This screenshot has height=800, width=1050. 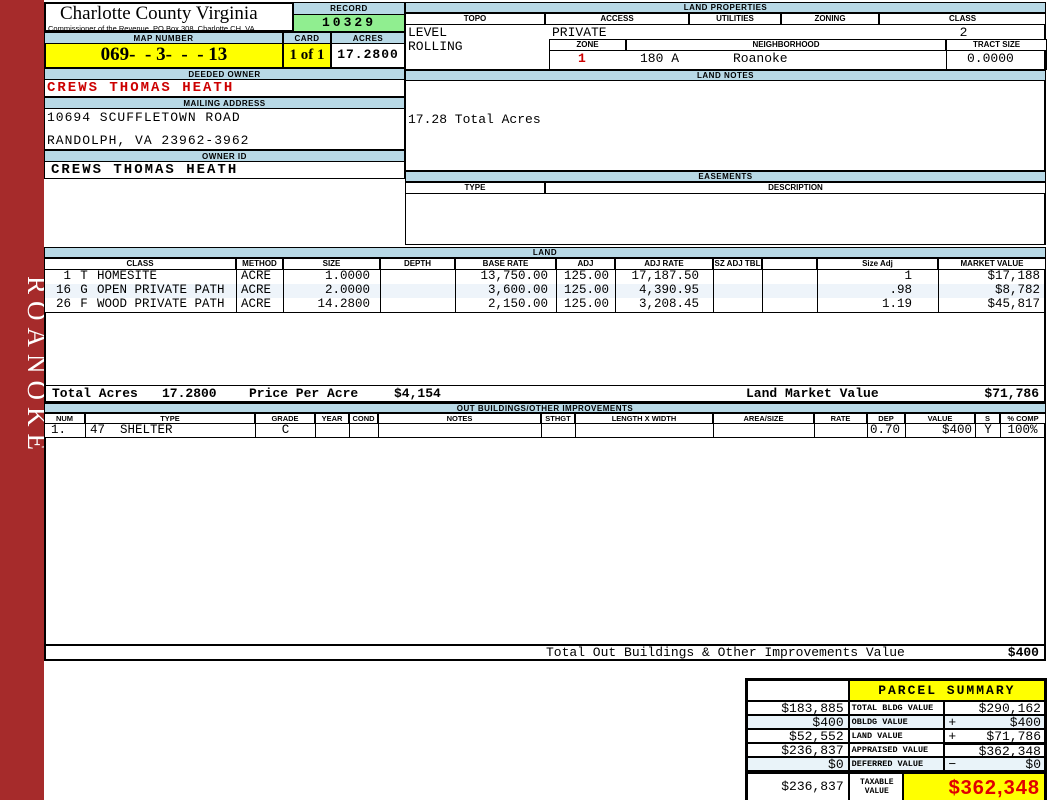 I want to click on summary-left-value: $52,552, so click(x=798, y=736).